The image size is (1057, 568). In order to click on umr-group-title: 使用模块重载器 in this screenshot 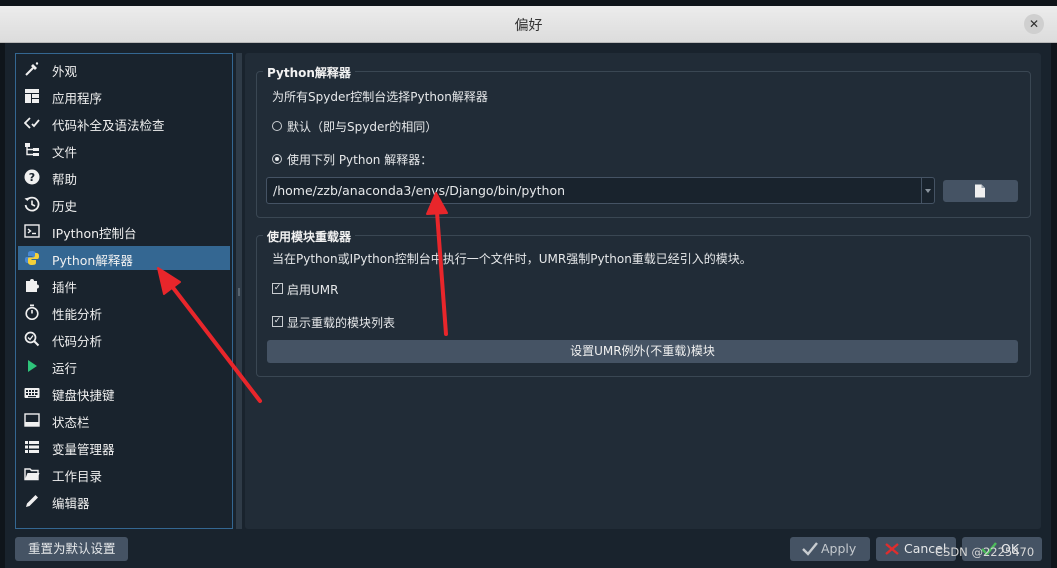, I will do `click(309, 236)`.